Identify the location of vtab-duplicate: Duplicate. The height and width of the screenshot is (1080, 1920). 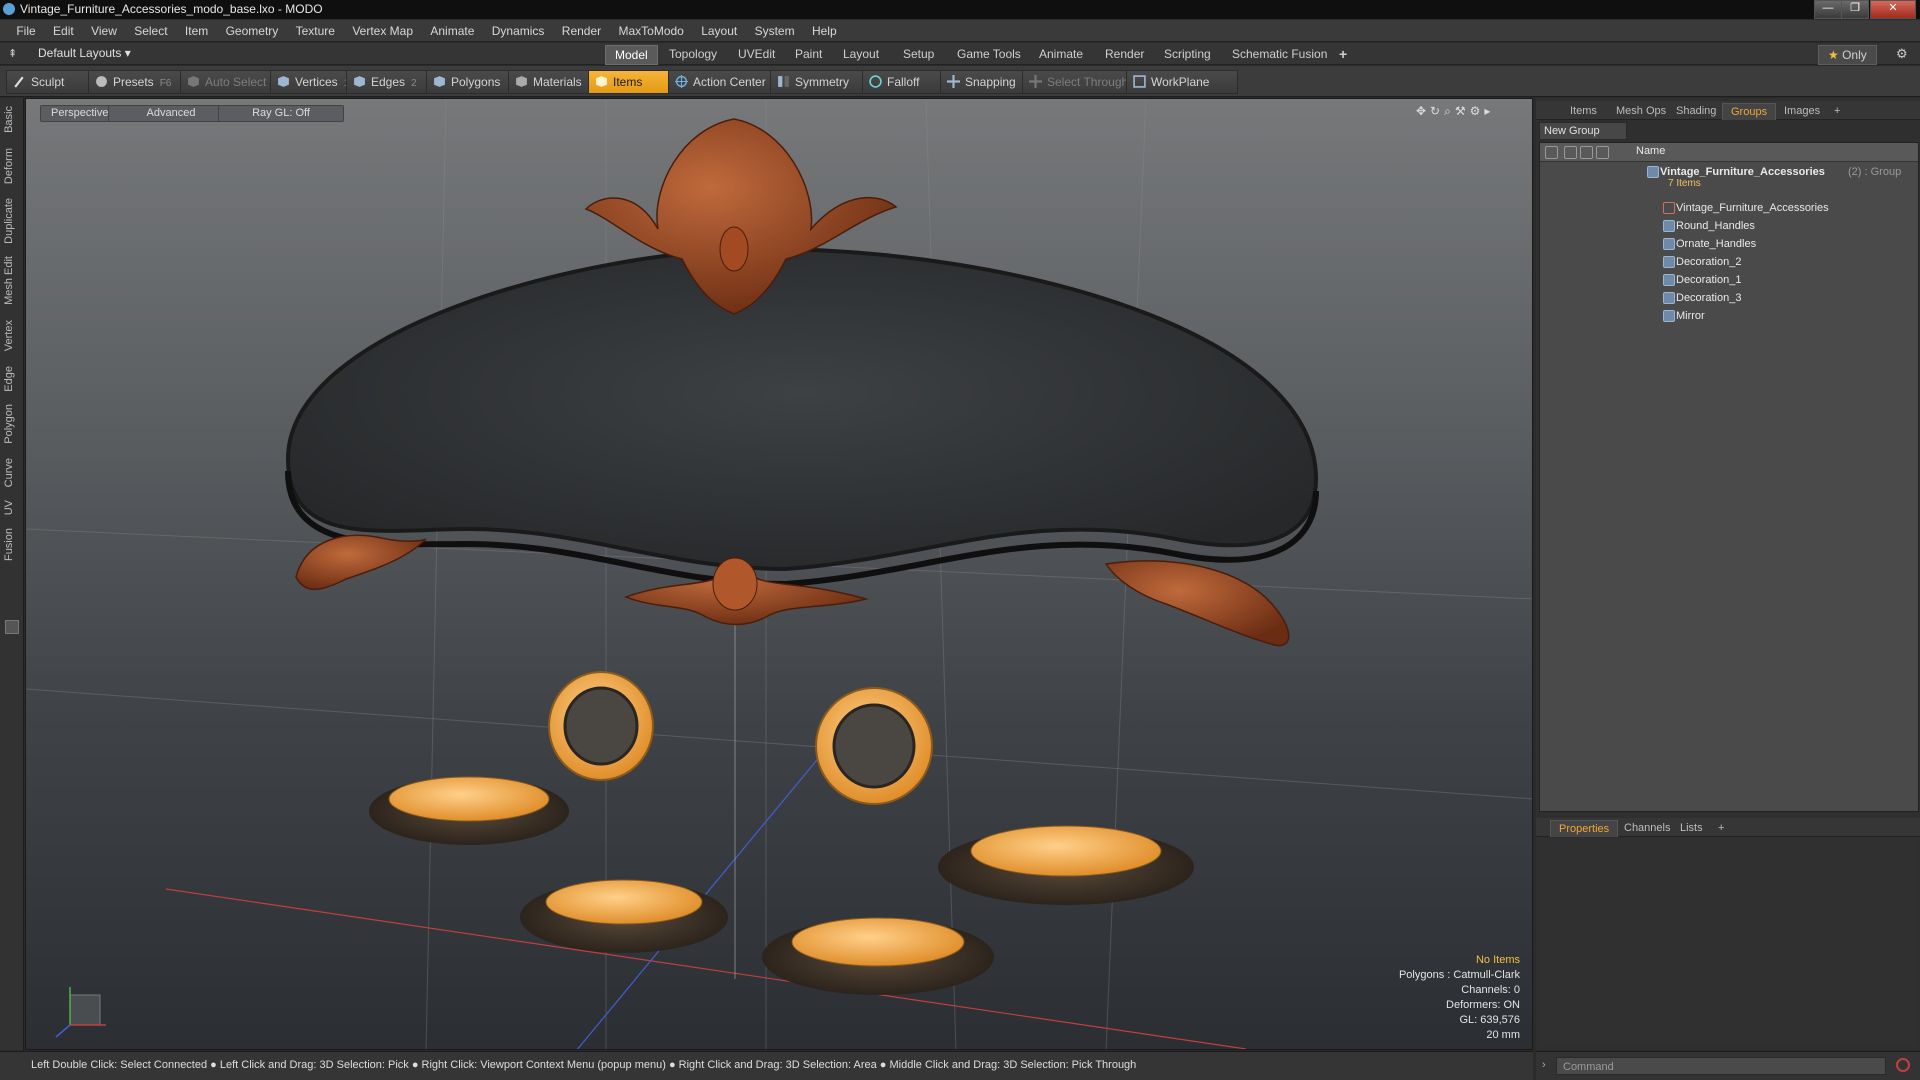
(12, 221).